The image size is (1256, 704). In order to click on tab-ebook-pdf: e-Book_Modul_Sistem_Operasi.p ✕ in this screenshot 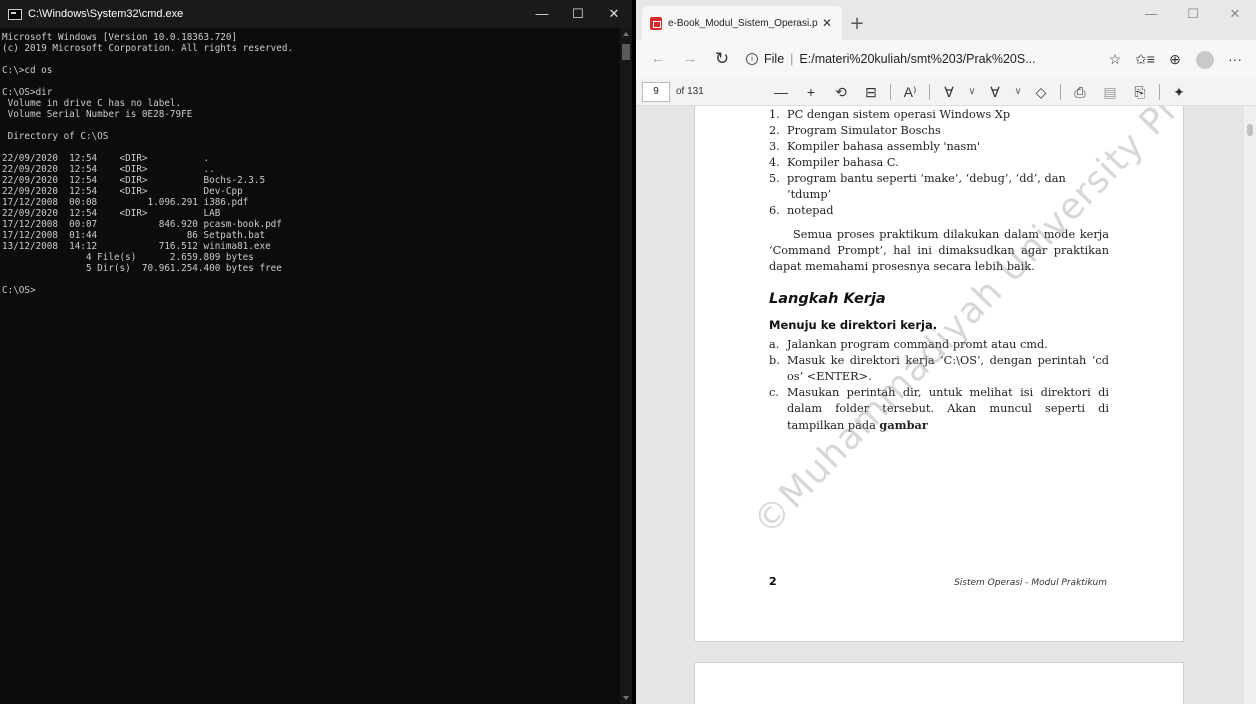, I will do `click(742, 23)`.